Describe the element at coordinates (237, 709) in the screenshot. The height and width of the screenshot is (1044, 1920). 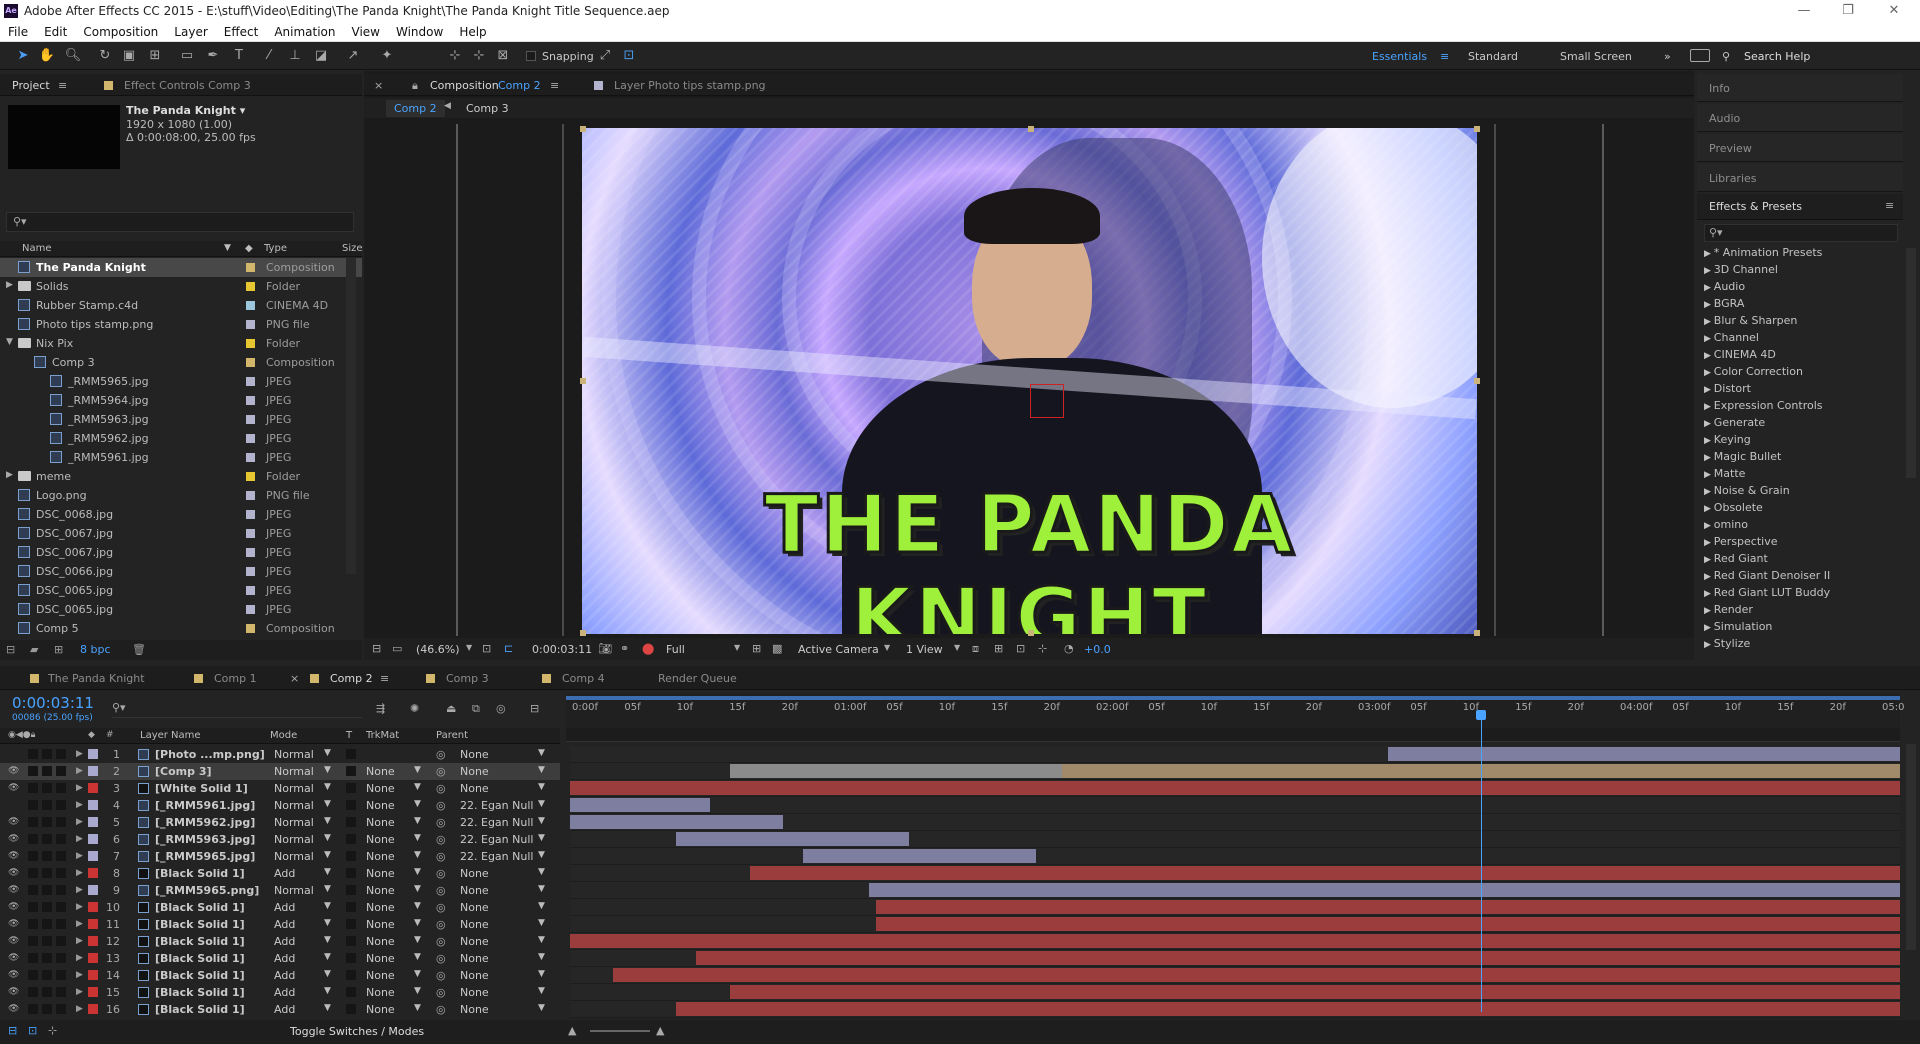
I see `timeline-search-input: ⚲▾` at that location.